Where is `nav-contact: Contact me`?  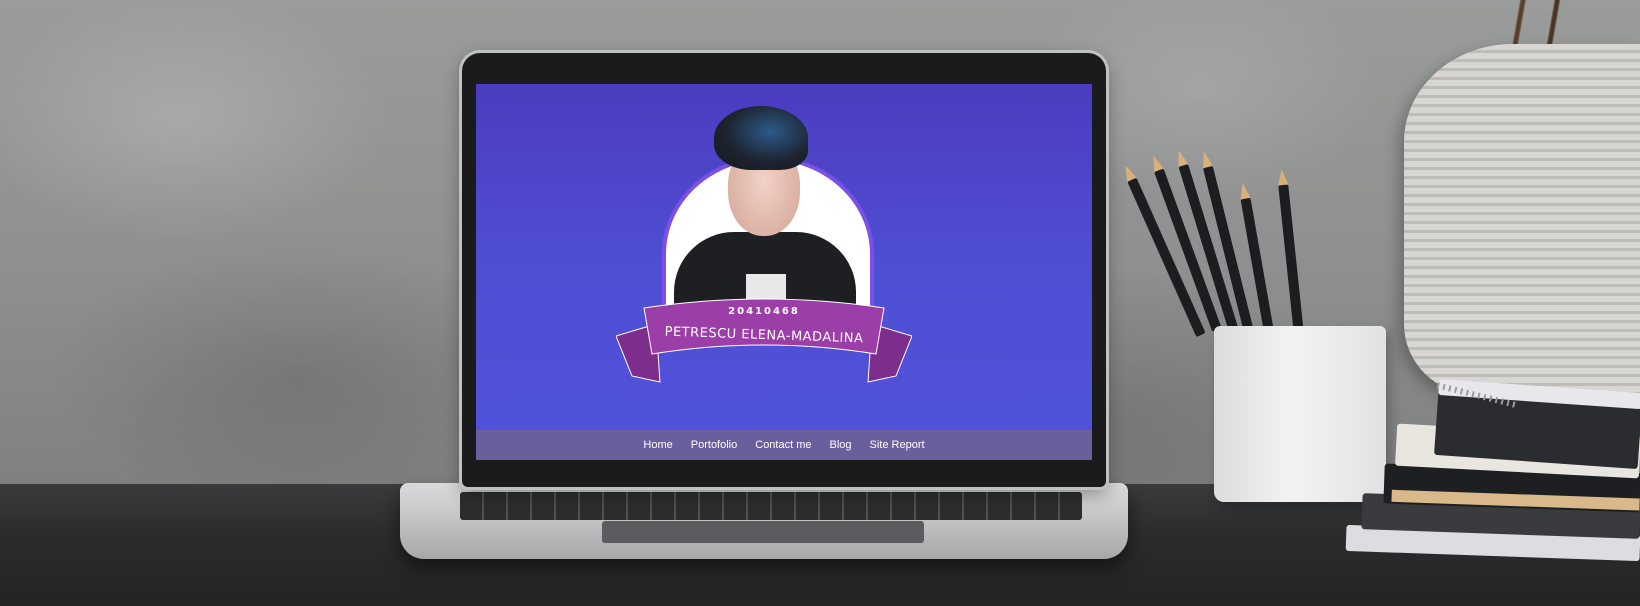 nav-contact: Contact me is located at coordinates (783, 445).